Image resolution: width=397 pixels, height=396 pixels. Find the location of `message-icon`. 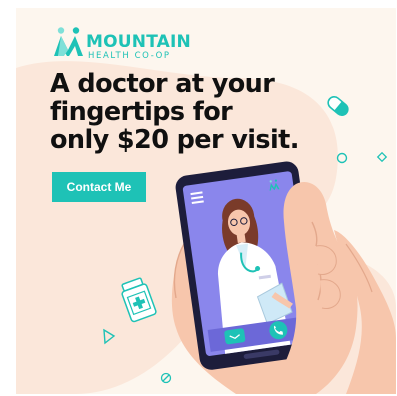

message-icon is located at coordinates (235, 336).